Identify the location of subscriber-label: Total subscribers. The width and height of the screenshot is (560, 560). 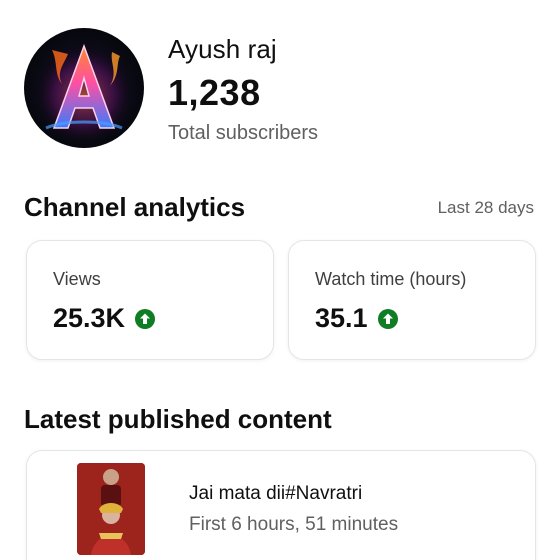
(243, 133).